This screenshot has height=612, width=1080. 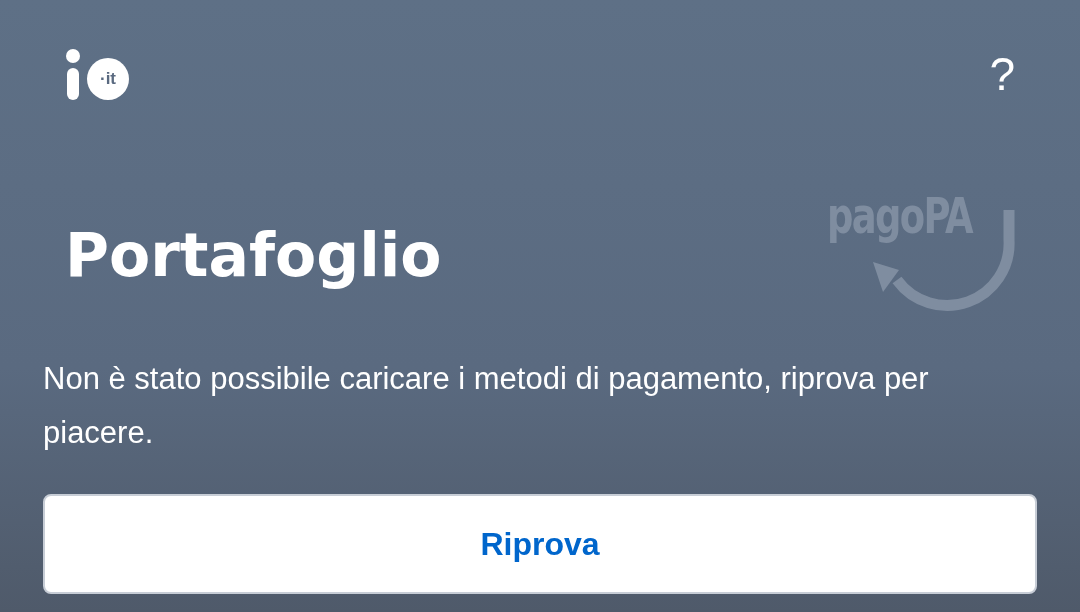 What do you see at coordinates (486, 406) in the screenshot?
I see `error-message: Non è stato possibile caricare i metodi di pagamento, riprova per piacere.` at bounding box center [486, 406].